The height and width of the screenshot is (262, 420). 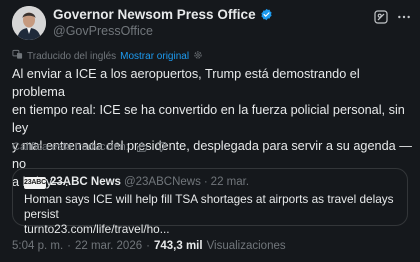 I want to click on quote-header: 23ABC News @23ABCNews · 22 mar., so click(x=149, y=182).